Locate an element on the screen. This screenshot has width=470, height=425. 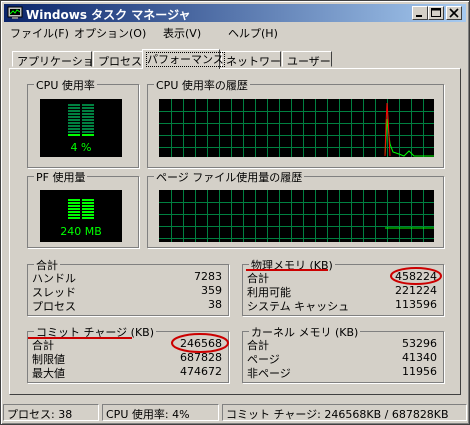
status-commit: コミット チャージ: 246568KB / 687828KB is located at coordinates (344, 412).